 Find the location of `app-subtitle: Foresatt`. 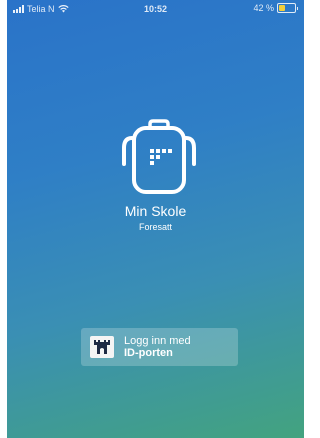

app-subtitle: Foresatt is located at coordinates (155, 227).